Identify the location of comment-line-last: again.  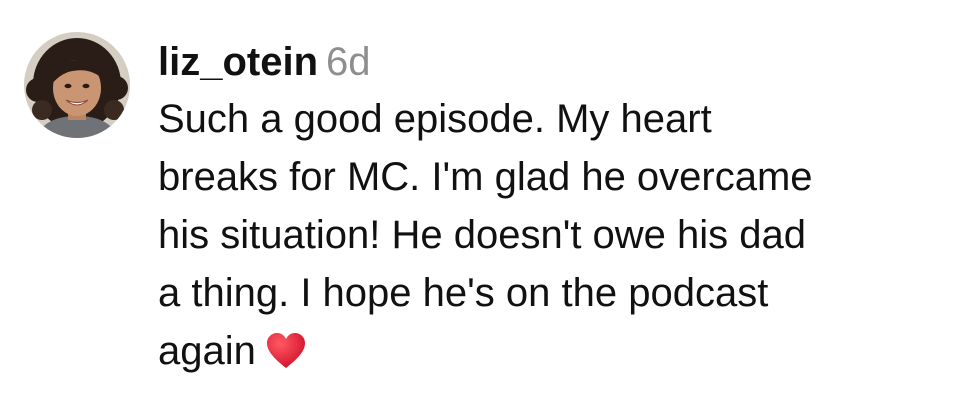
(565, 354).